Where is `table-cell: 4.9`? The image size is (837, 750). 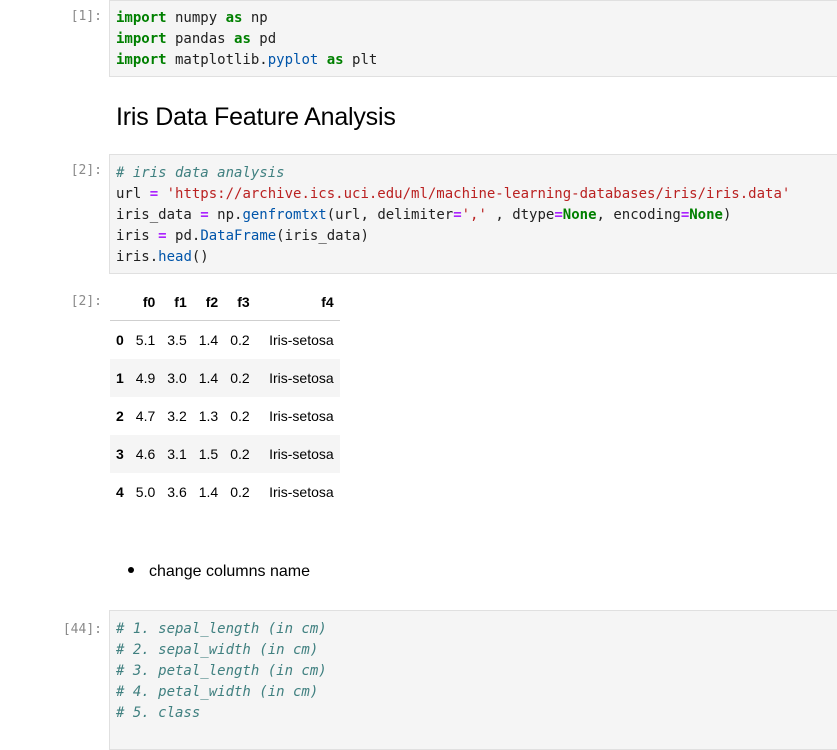 table-cell: 4.9 is located at coordinates (145, 378).